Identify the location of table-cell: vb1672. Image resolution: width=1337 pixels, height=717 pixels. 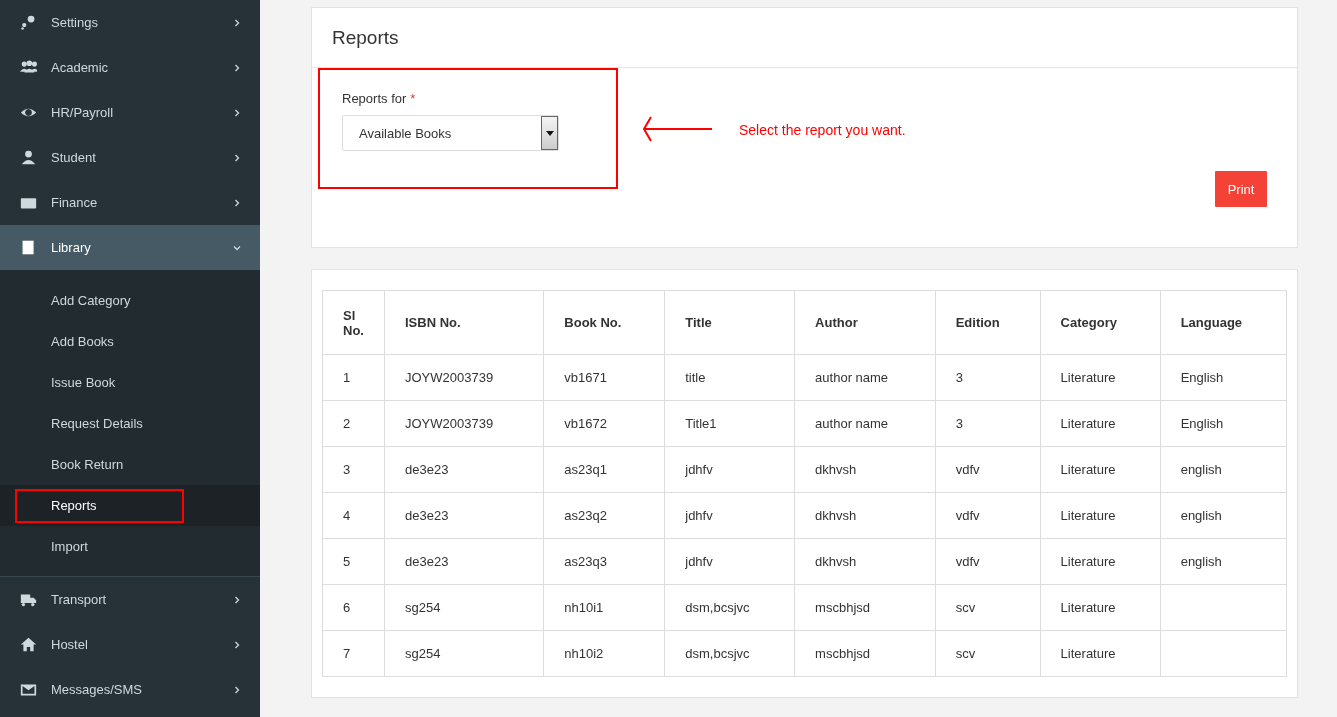
(604, 423).